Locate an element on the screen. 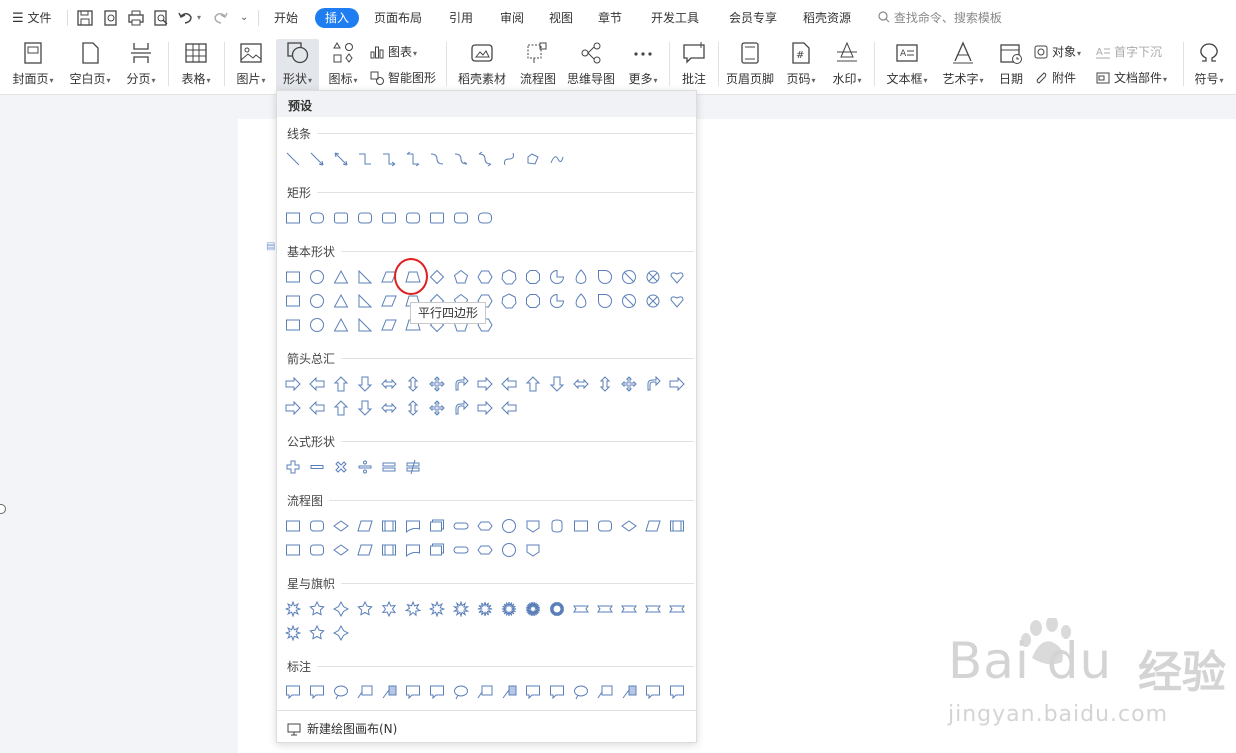 Image resolution: width=1236 pixels, height=753 pixels. smart-shape-button: 智能图形 is located at coordinates (402, 78).